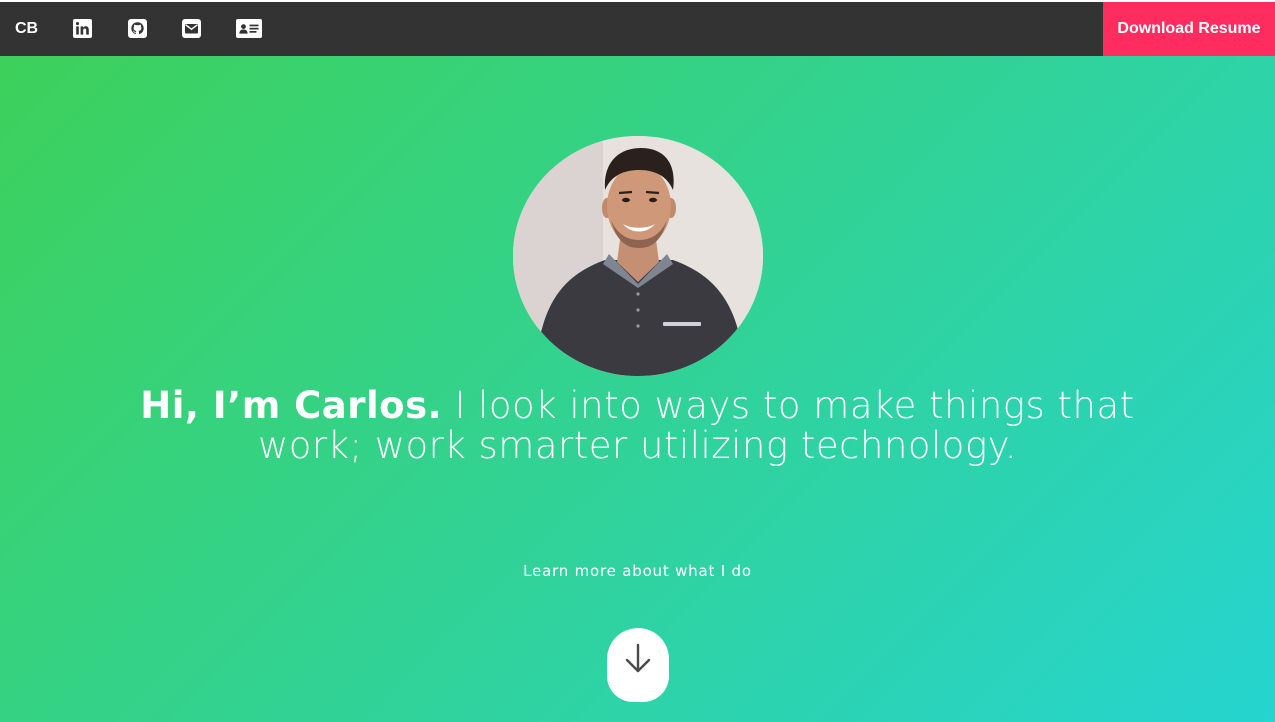 The image size is (1275, 722). What do you see at coordinates (137, 29) in the screenshot?
I see `github-icon` at bounding box center [137, 29].